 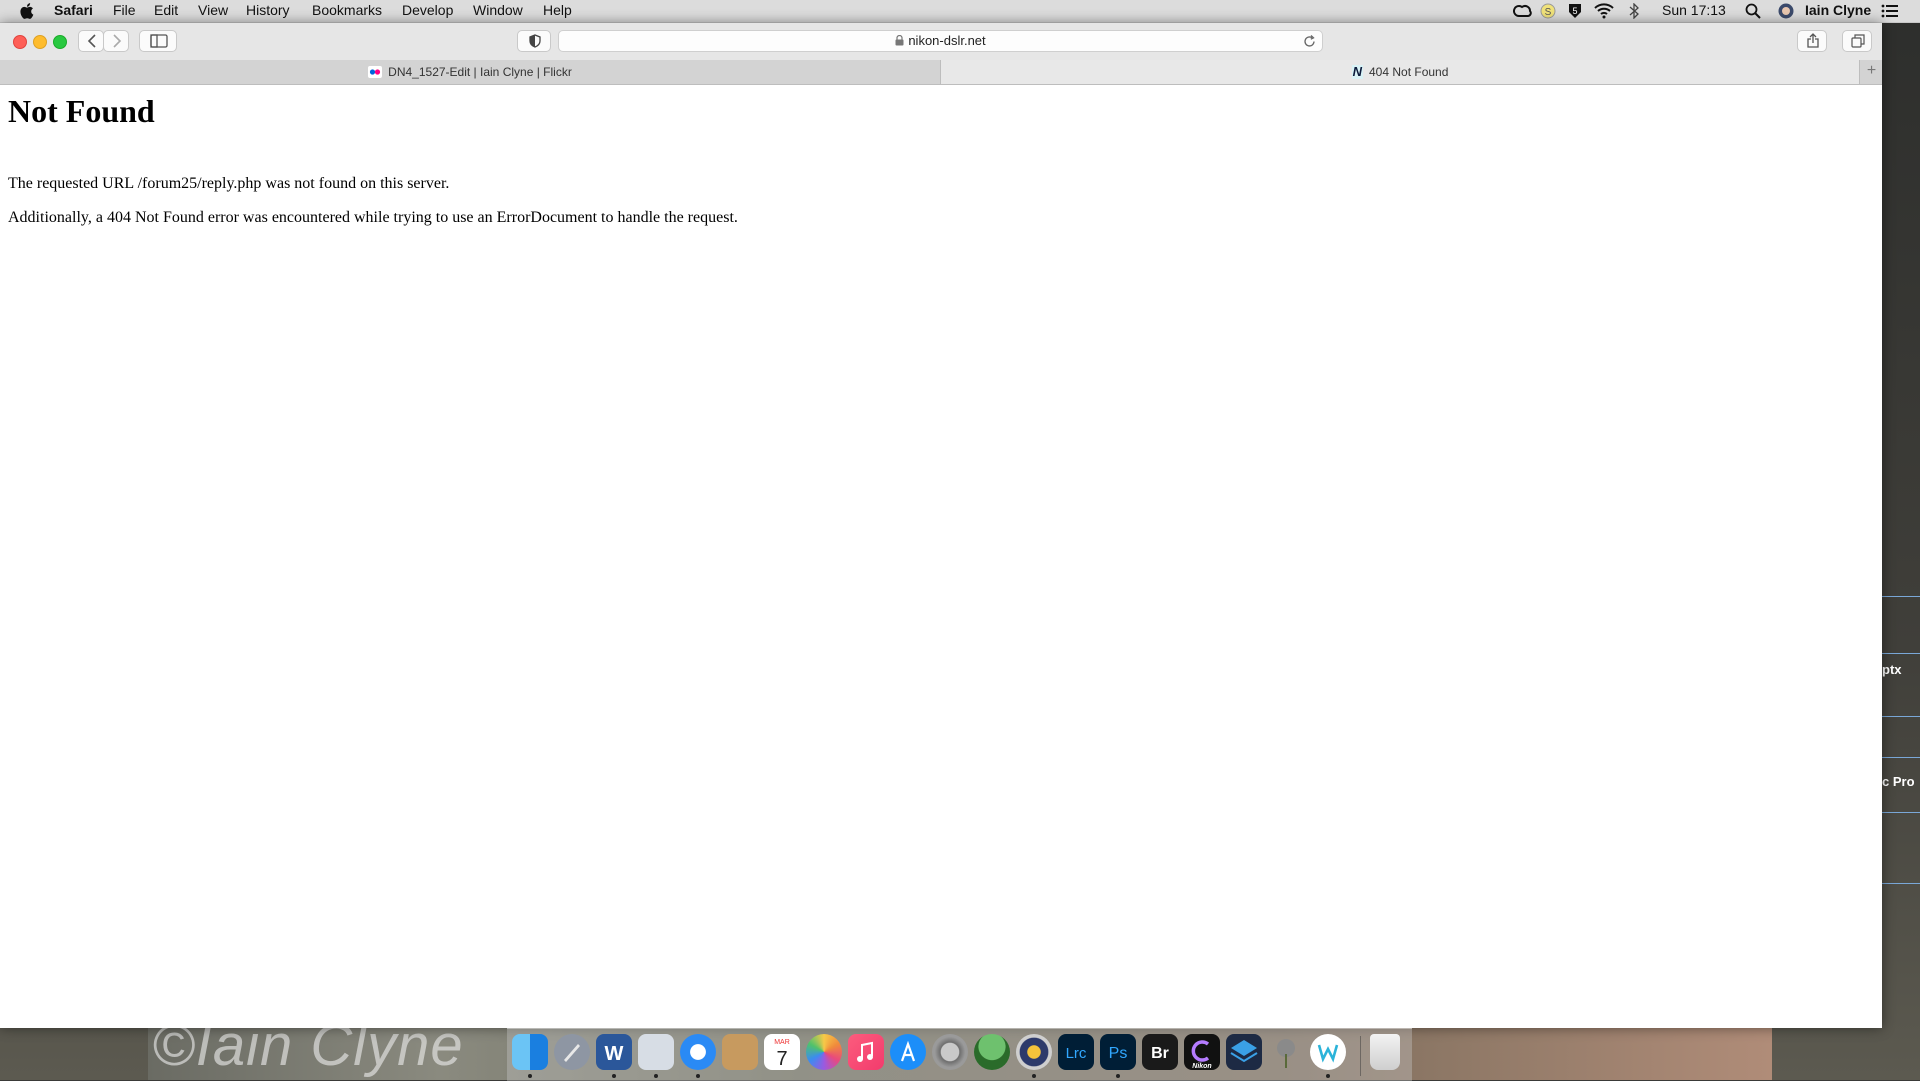 What do you see at coordinates (1201, 1066) in the screenshot?
I see `nikon-label: Nikon` at bounding box center [1201, 1066].